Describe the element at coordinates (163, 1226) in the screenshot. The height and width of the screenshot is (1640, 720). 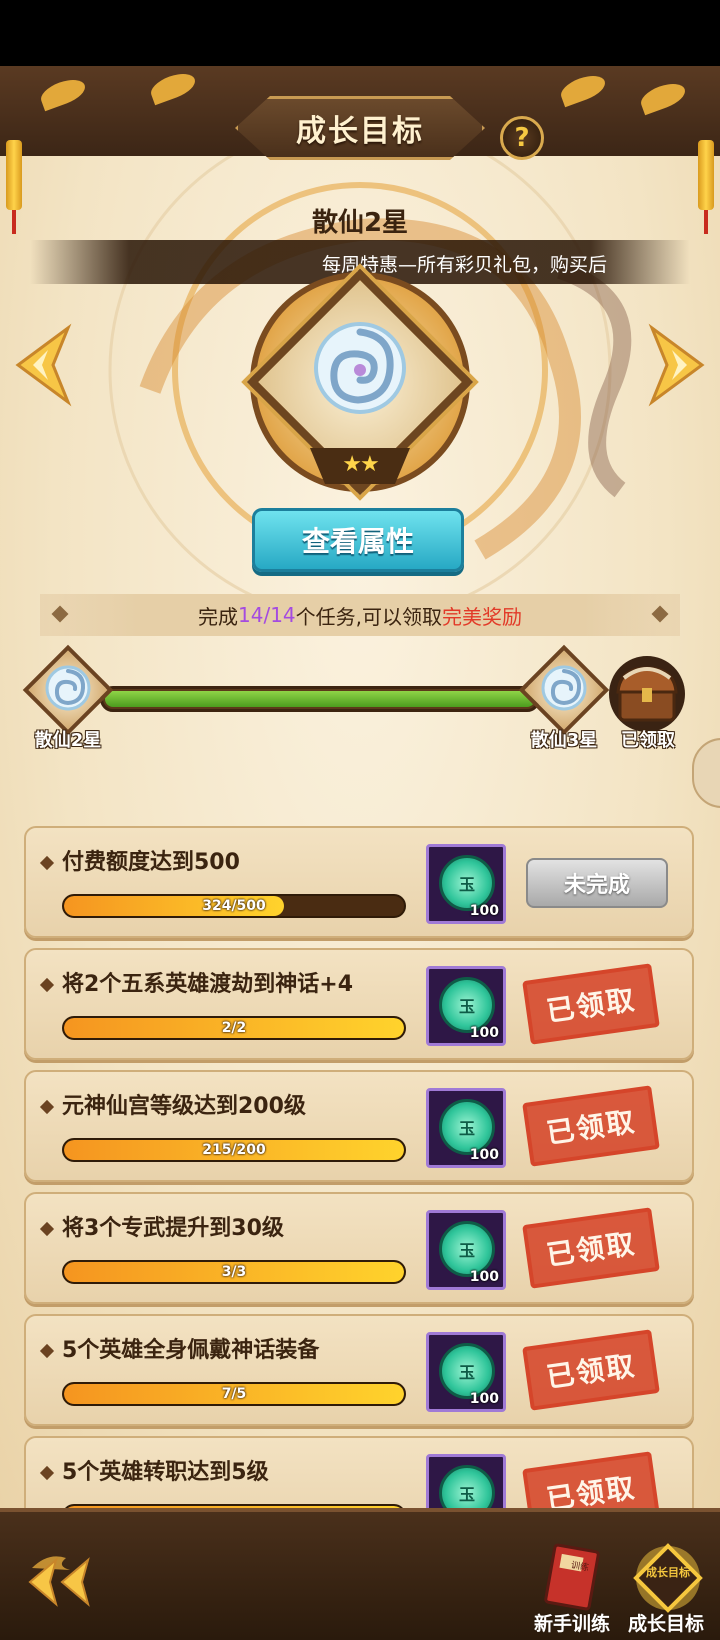
I see `task-title: 将3个专武提升到30级` at that location.